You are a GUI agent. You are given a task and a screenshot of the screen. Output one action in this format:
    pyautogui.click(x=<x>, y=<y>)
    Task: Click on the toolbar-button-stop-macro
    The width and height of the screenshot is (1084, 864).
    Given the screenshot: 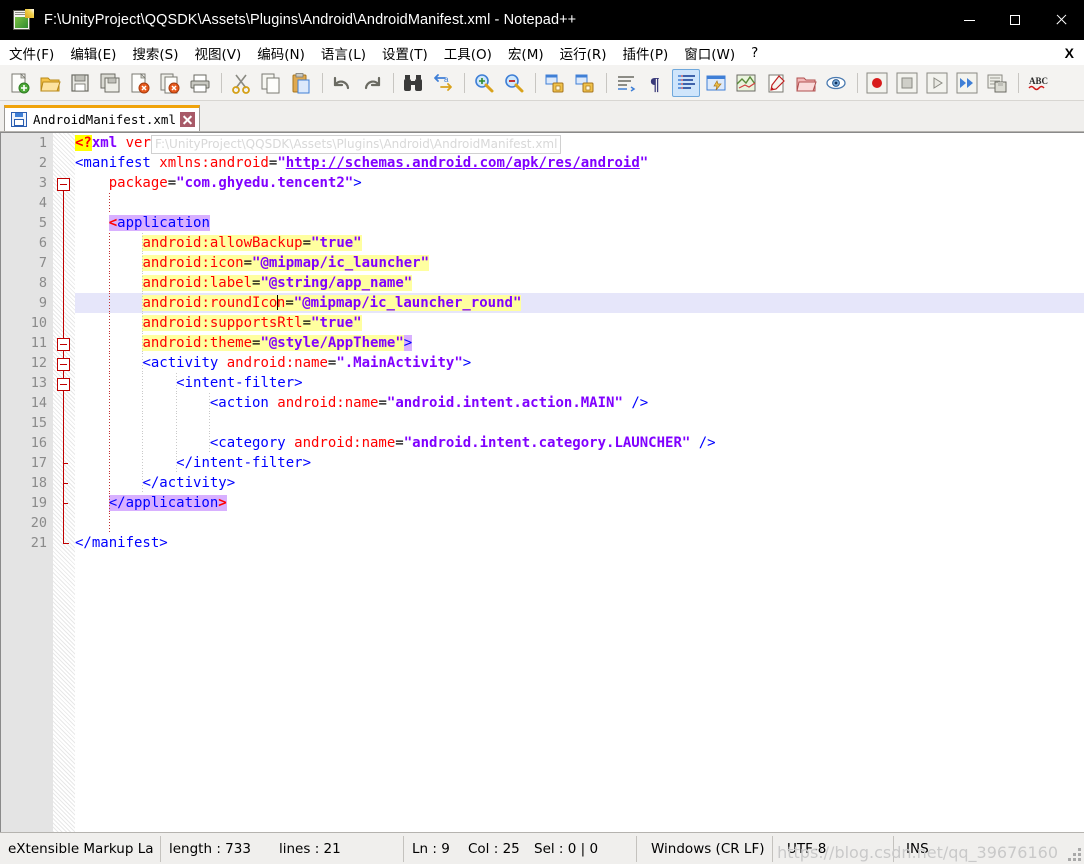 What is the action you would take?
    pyautogui.click(x=907, y=83)
    